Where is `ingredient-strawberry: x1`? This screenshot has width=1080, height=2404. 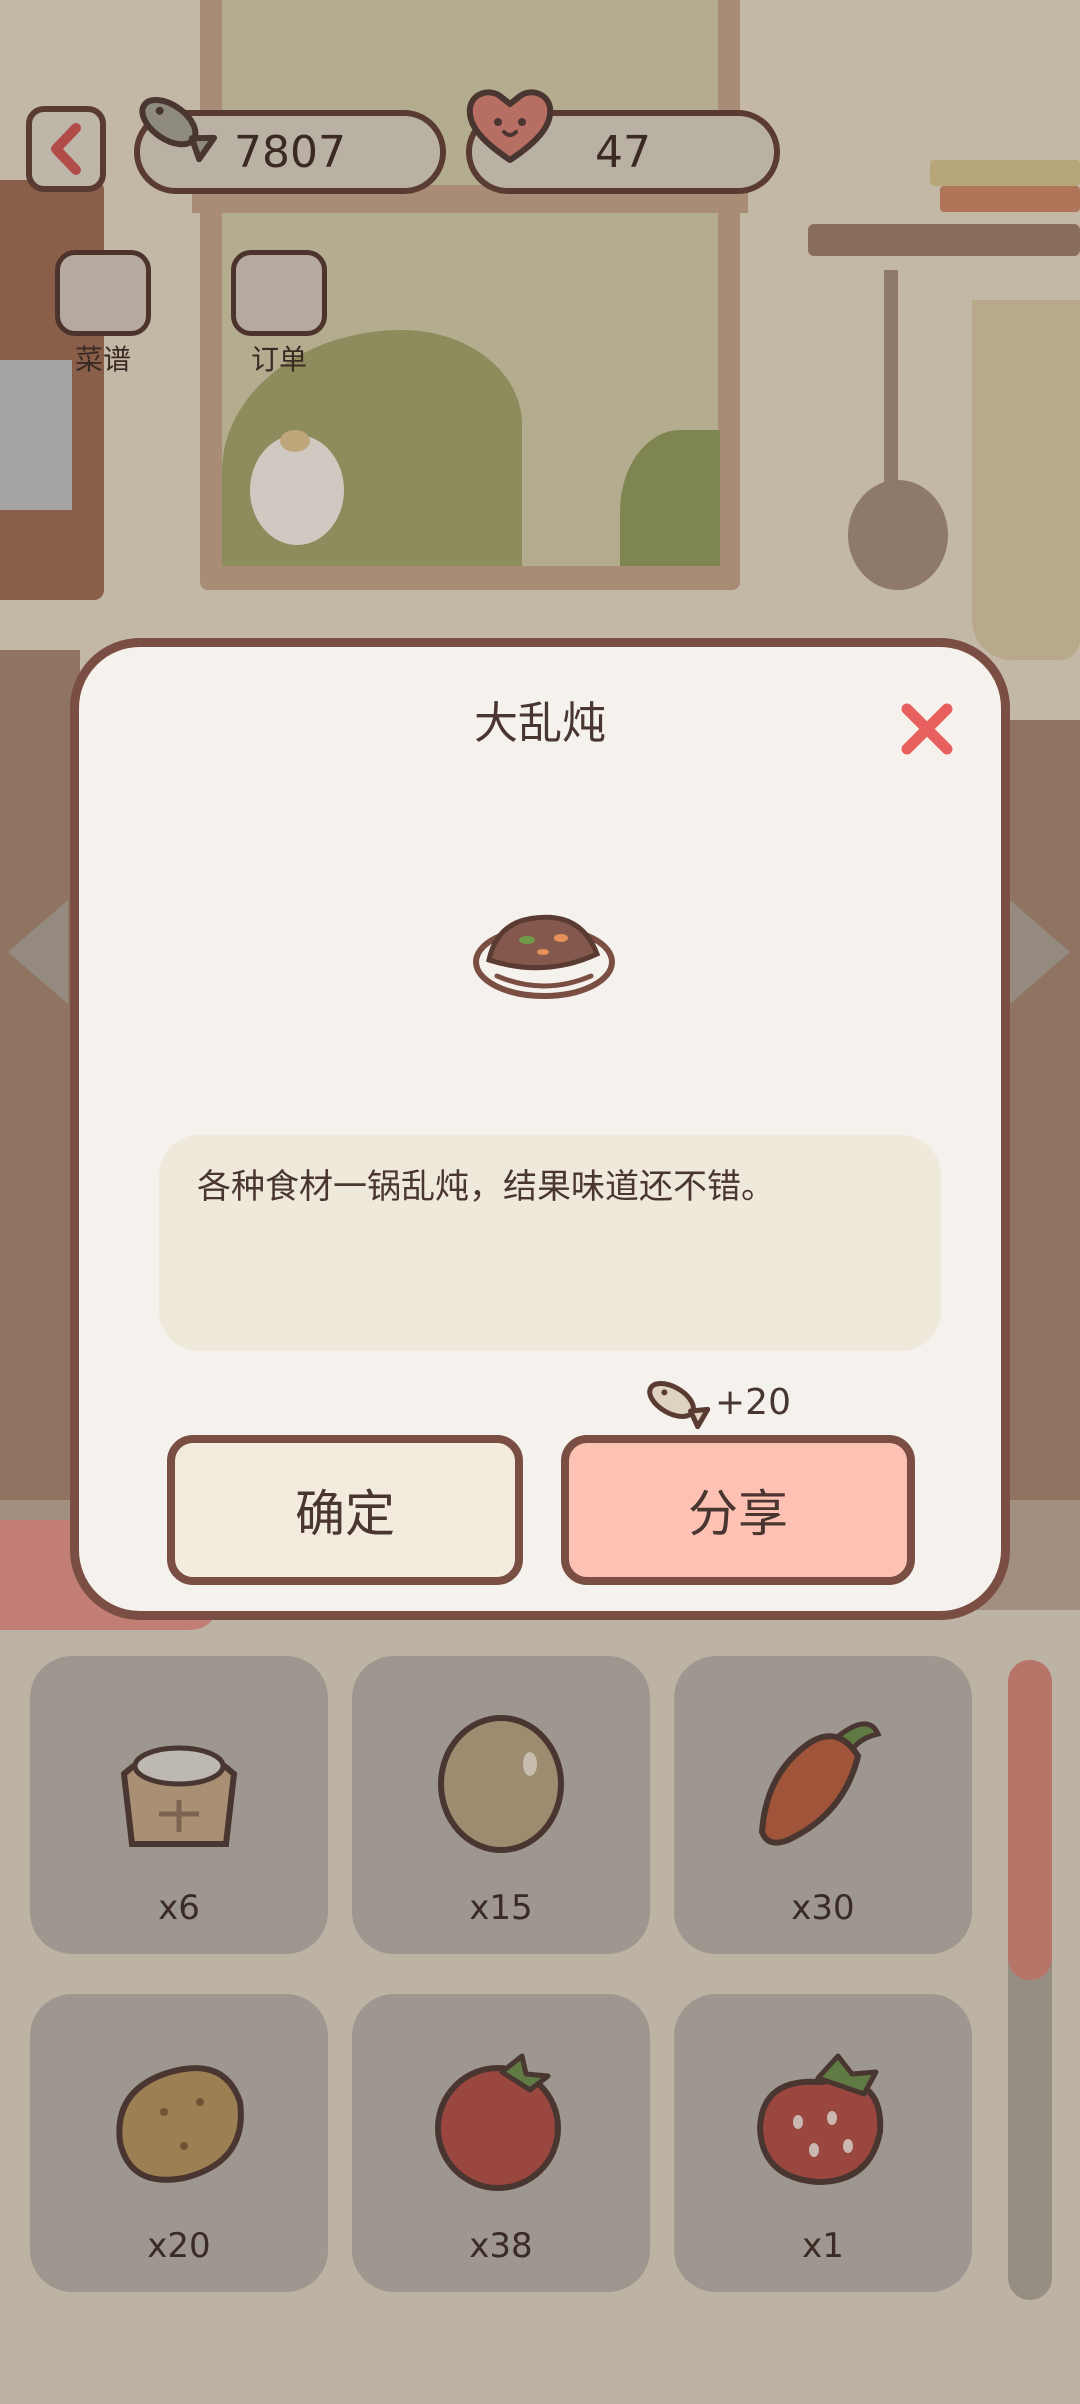
ingredient-strawberry: x1 is located at coordinates (823, 2143).